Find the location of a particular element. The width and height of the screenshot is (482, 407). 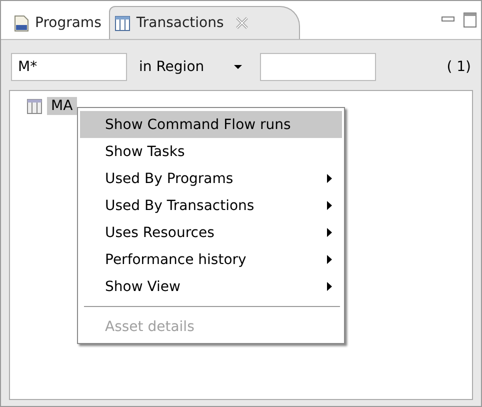

region-field is located at coordinates (318, 67).